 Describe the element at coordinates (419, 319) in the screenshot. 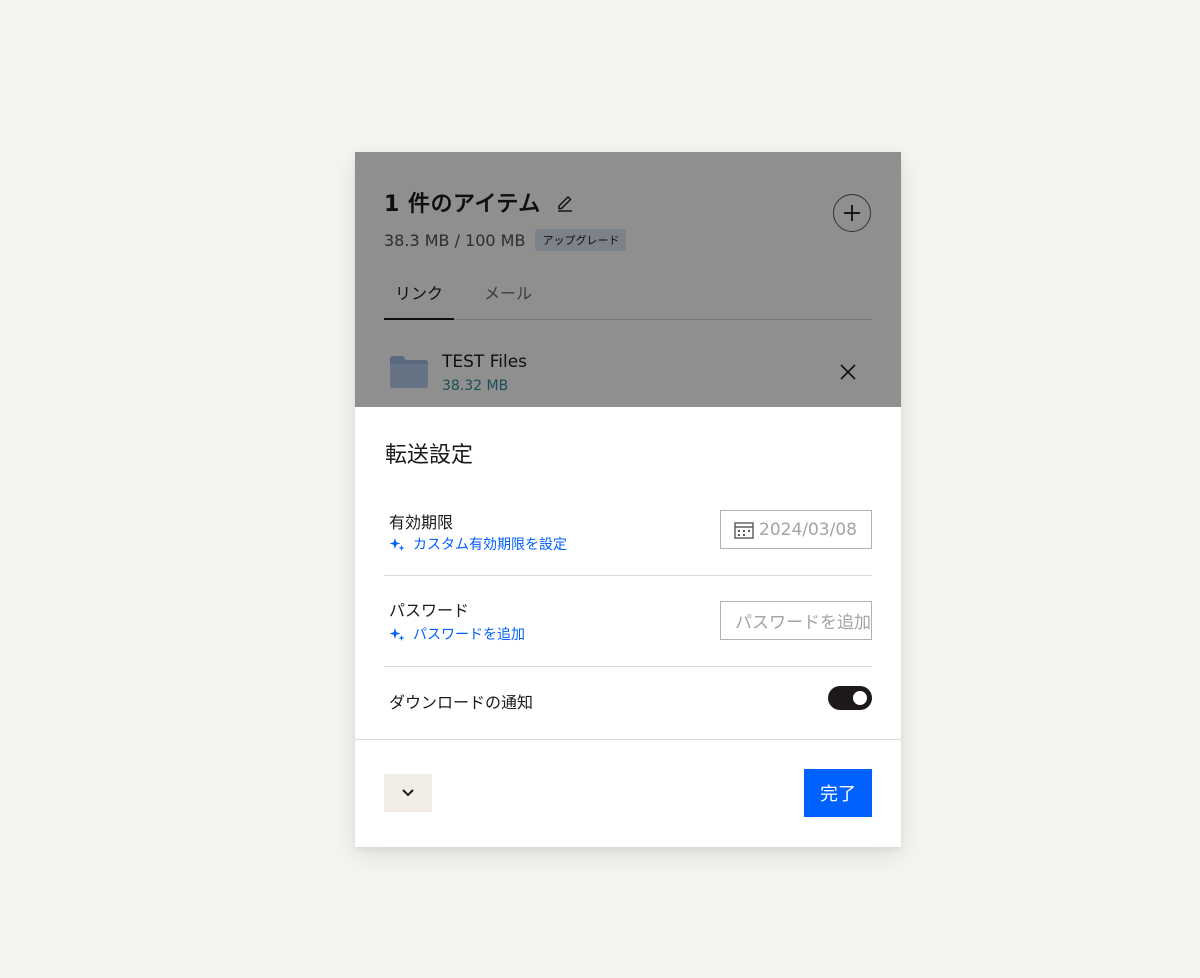

I see `tab-active-indicator` at that location.